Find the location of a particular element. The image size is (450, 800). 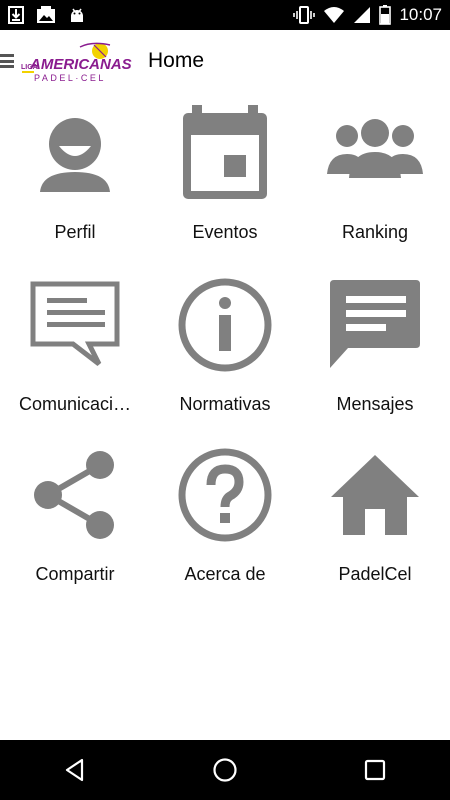

announcement-icon is located at coordinates (75, 325).